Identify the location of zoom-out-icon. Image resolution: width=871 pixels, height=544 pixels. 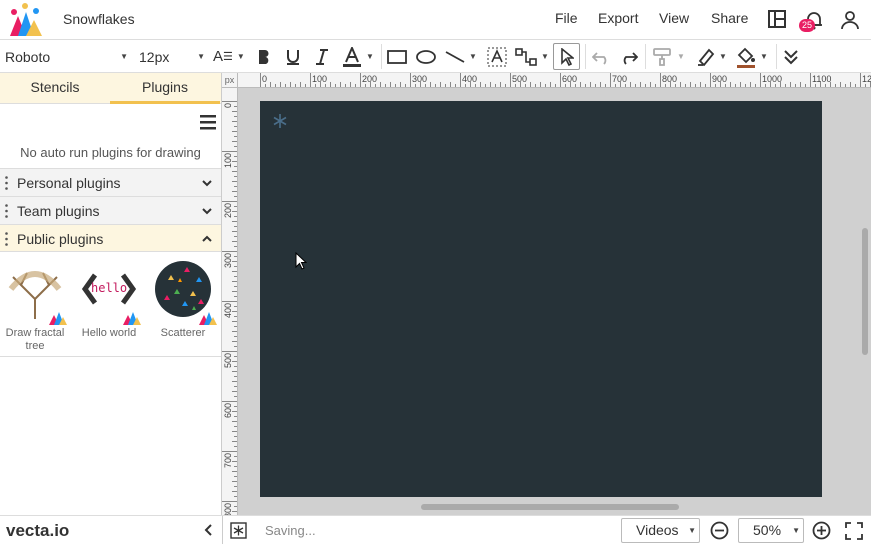
(719, 530).